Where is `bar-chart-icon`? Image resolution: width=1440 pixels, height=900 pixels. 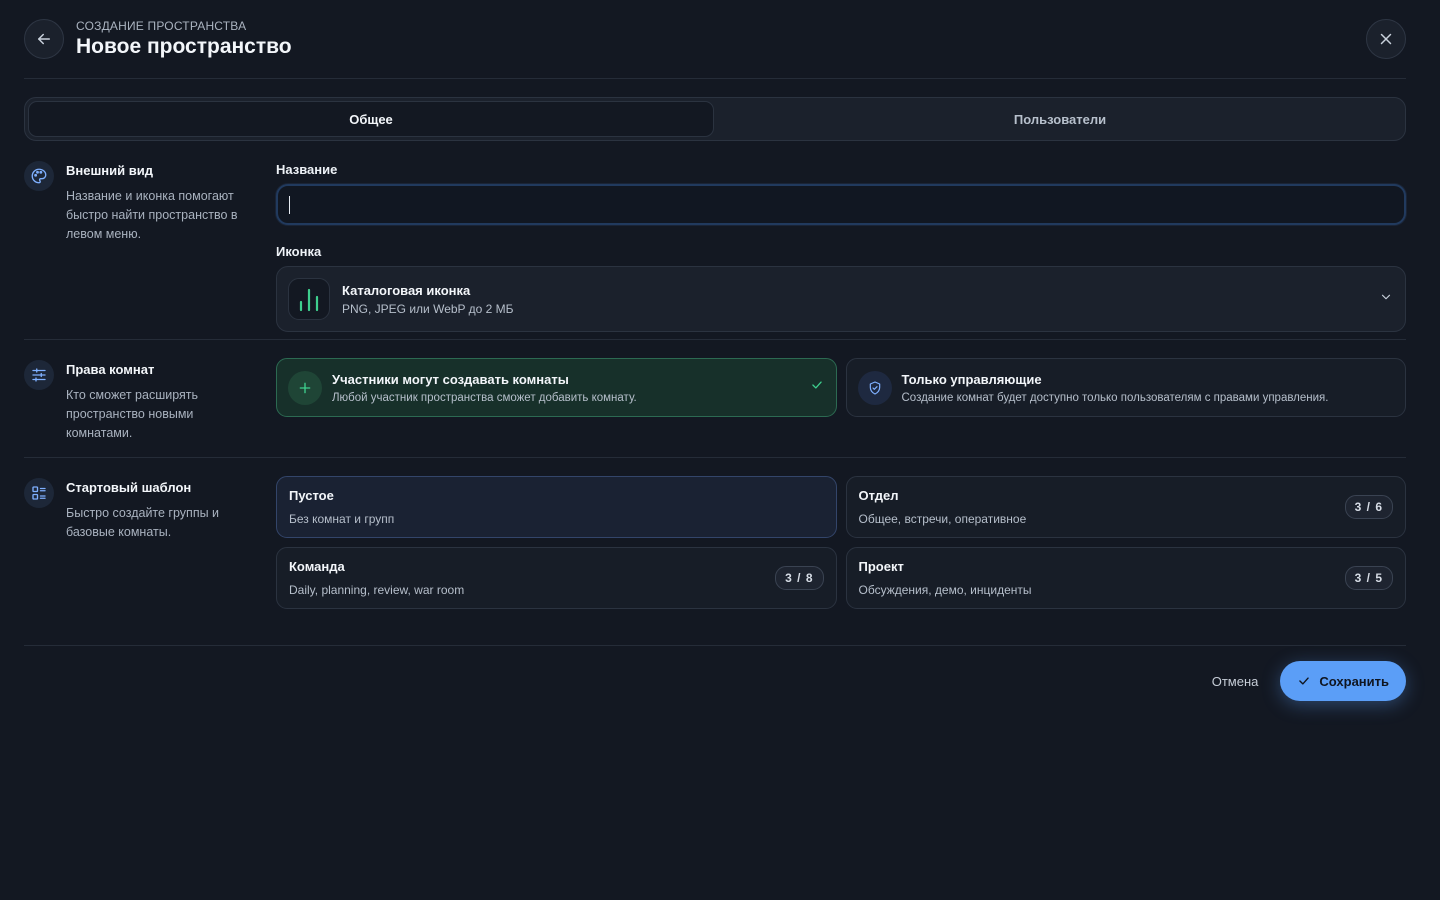
bar-chart-icon is located at coordinates (309, 299).